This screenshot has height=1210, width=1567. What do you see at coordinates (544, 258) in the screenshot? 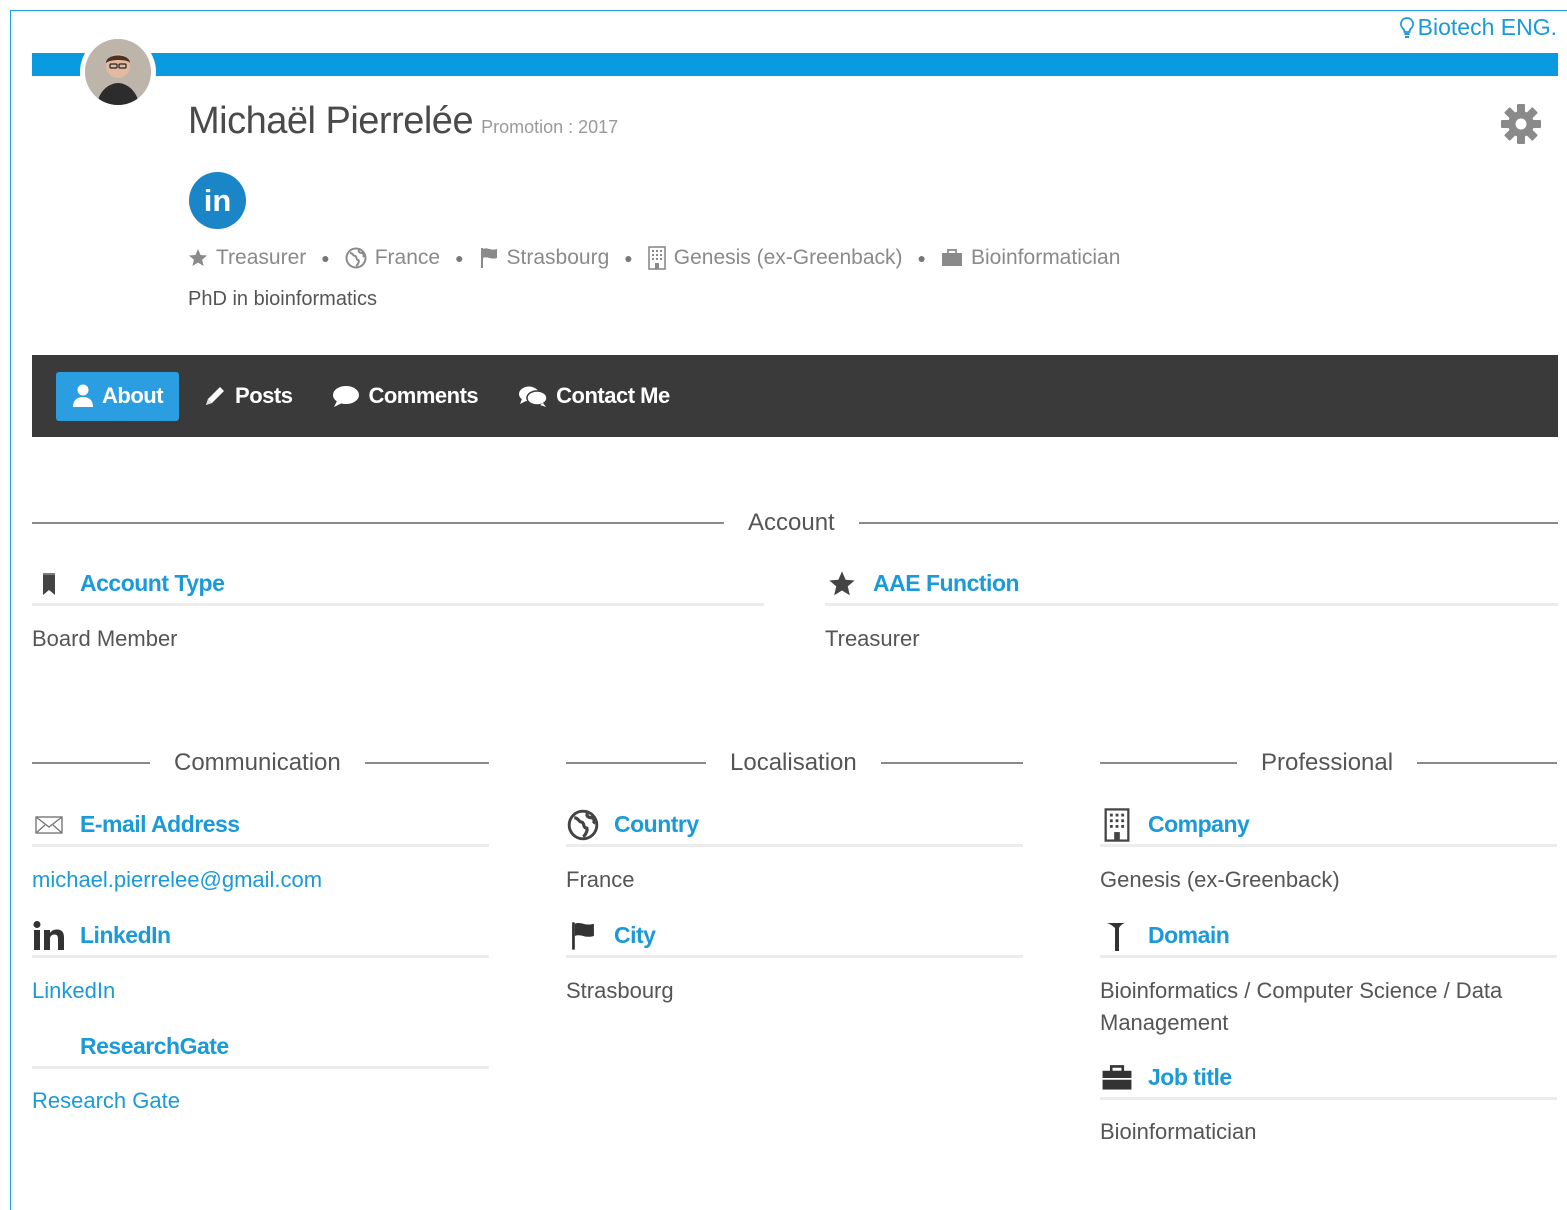
I see `meta-city: Strasbourg` at bounding box center [544, 258].